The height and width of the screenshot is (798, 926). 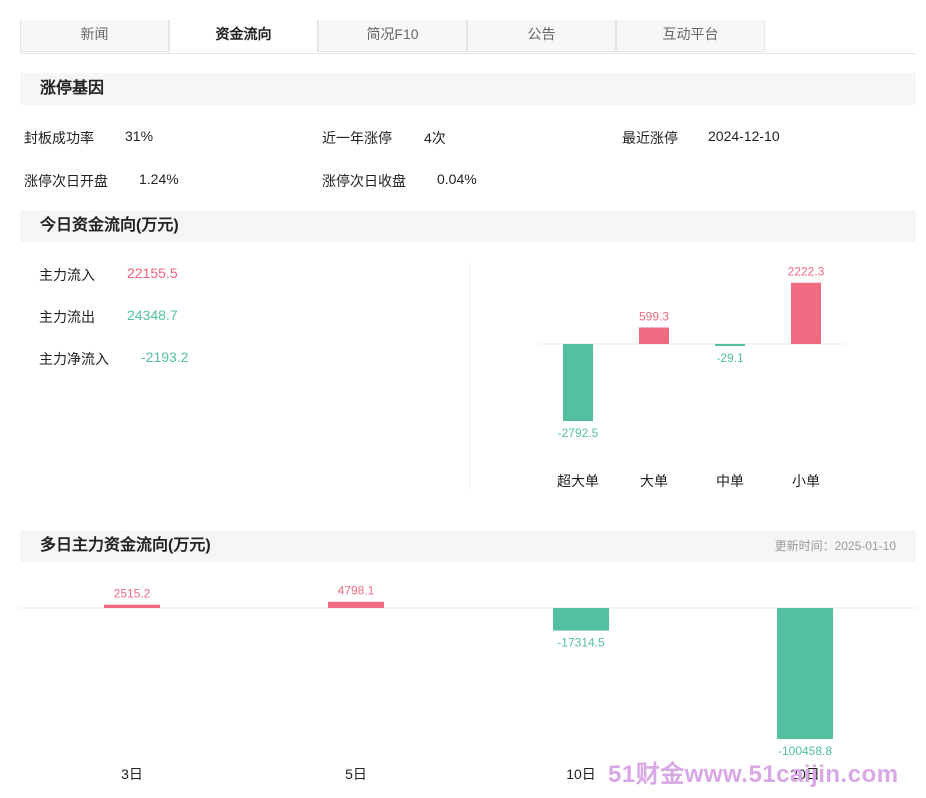 I want to click on main-net-inflow-label: 主力净流入, so click(x=74, y=359).